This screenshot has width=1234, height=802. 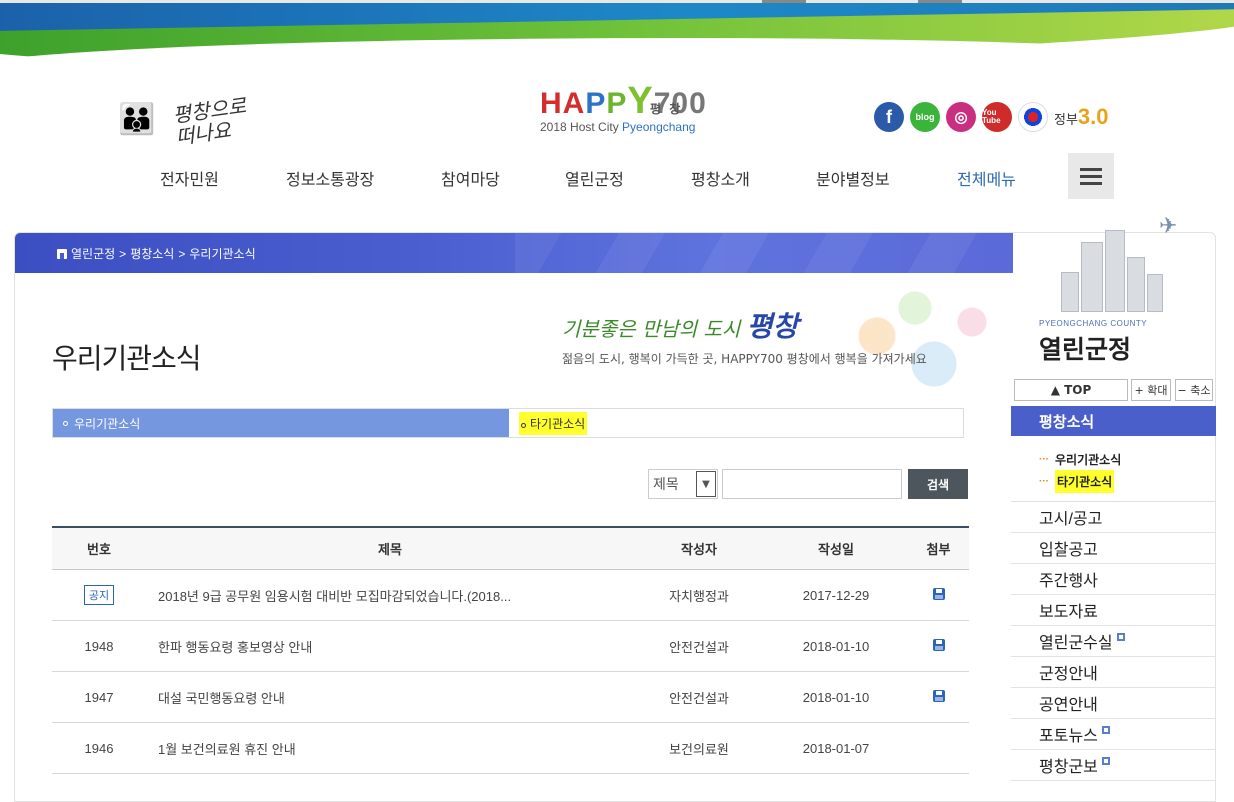 What do you see at coordinates (683, 484) in the screenshot?
I see `search-field-select: 제목 ▼` at bounding box center [683, 484].